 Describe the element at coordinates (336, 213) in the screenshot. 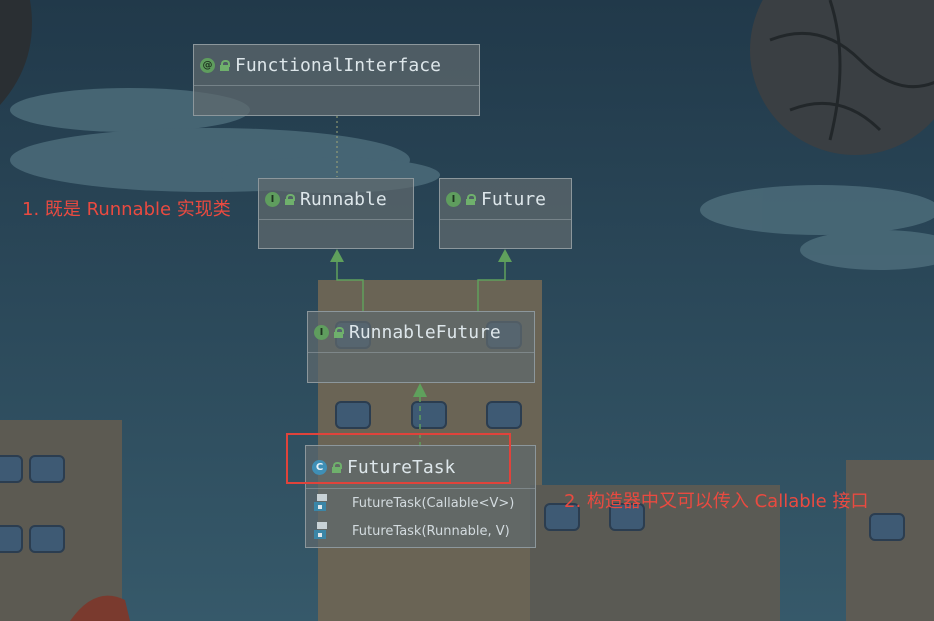

I see `node-runnable: I Runnable` at that location.